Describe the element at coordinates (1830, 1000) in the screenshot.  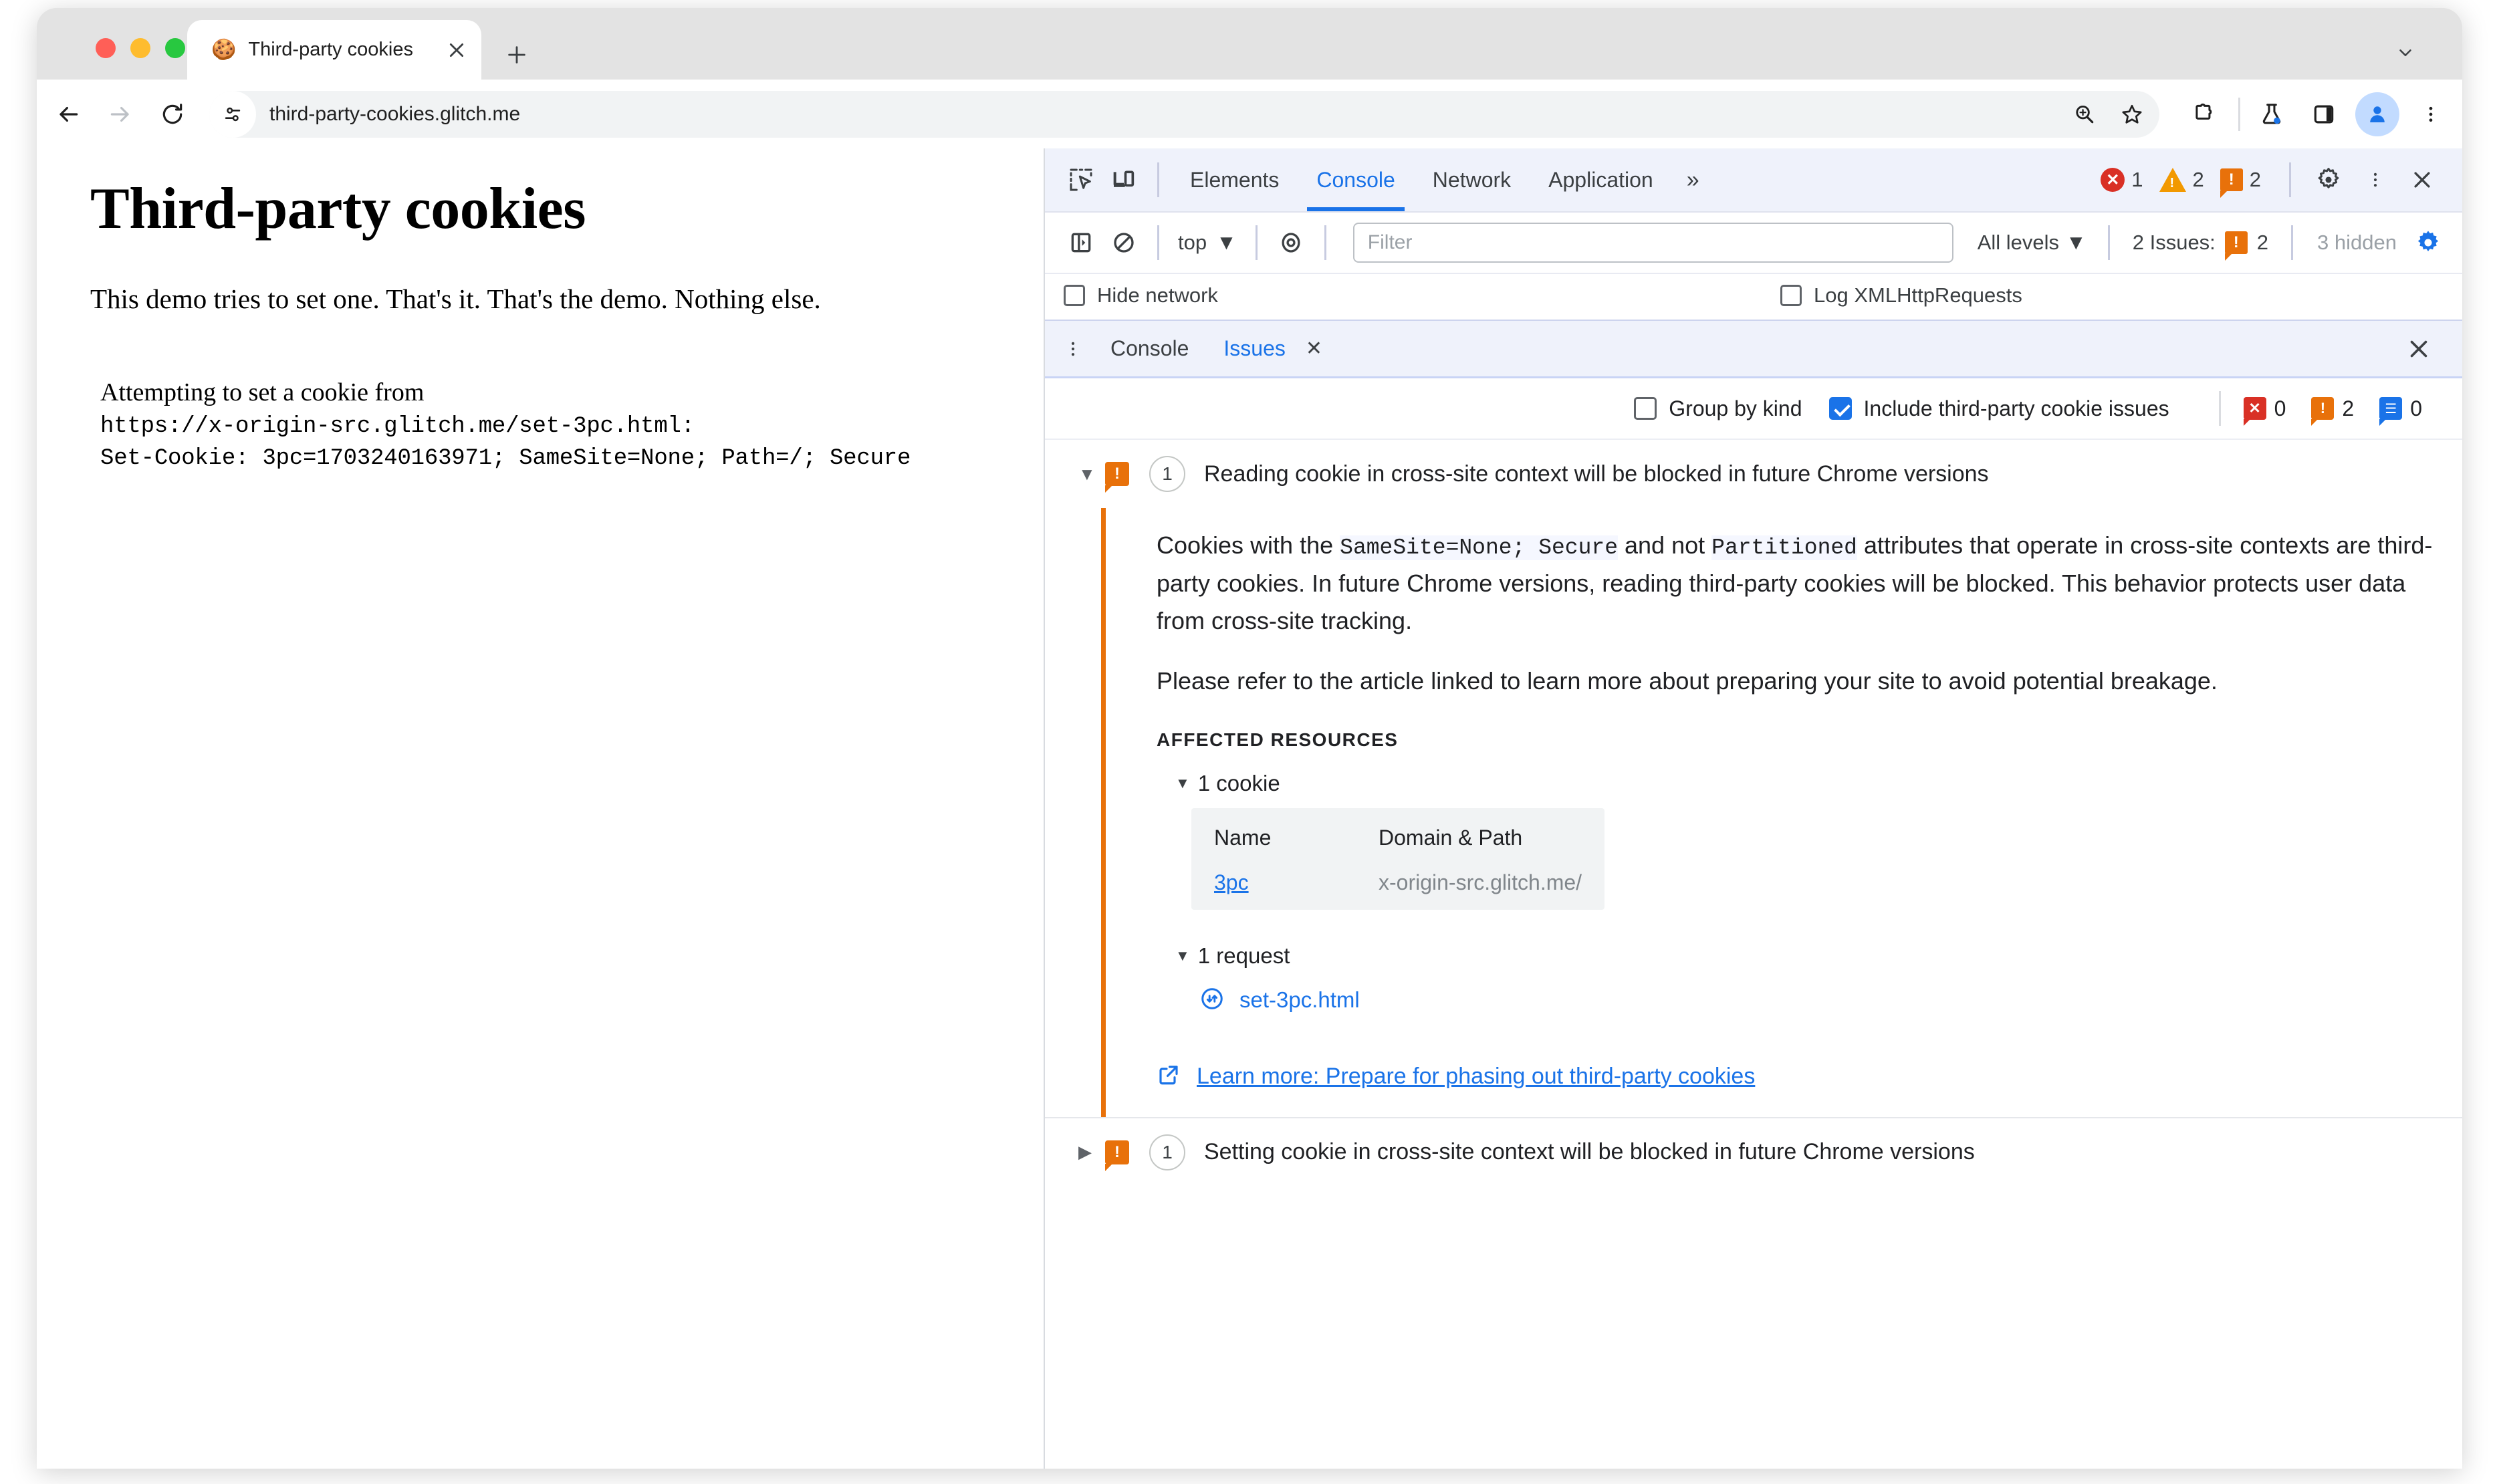
I see `affected-request-item: set-3pc.html` at that location.